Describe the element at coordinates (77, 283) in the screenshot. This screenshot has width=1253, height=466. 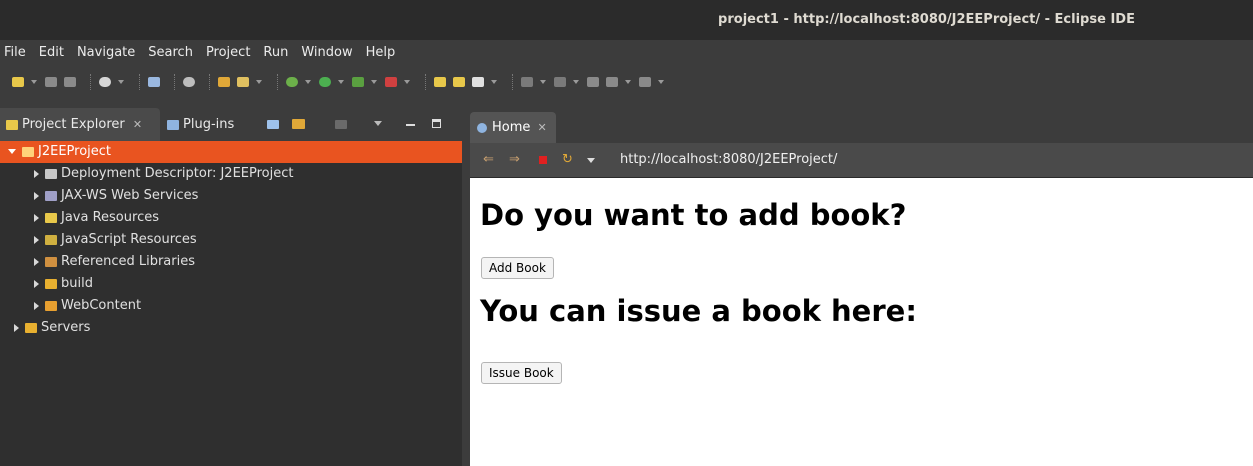
I see `tree-item-label: build` at that location.